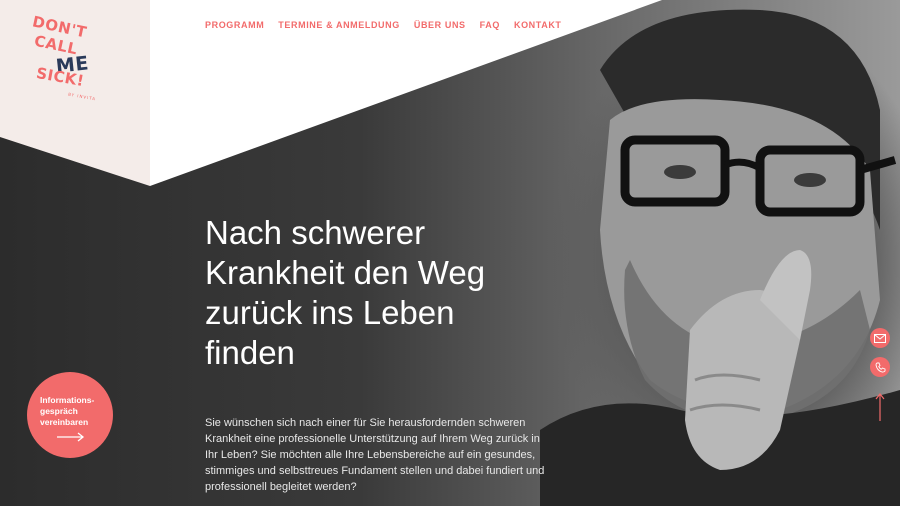  I want to click on arrow-right-icon, so click(71, 437).